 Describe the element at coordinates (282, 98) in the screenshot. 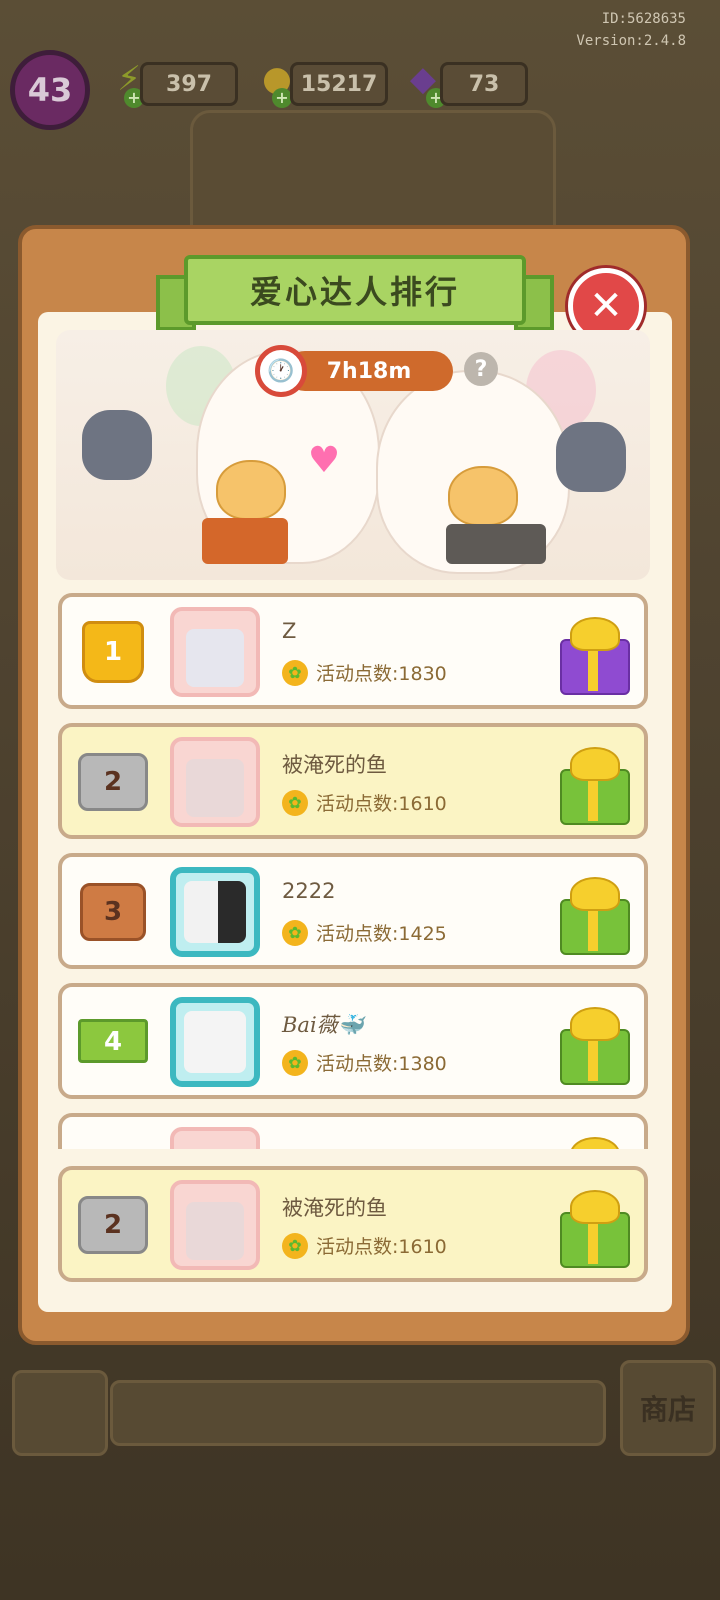

I see `add-coins-button: +` at that location.